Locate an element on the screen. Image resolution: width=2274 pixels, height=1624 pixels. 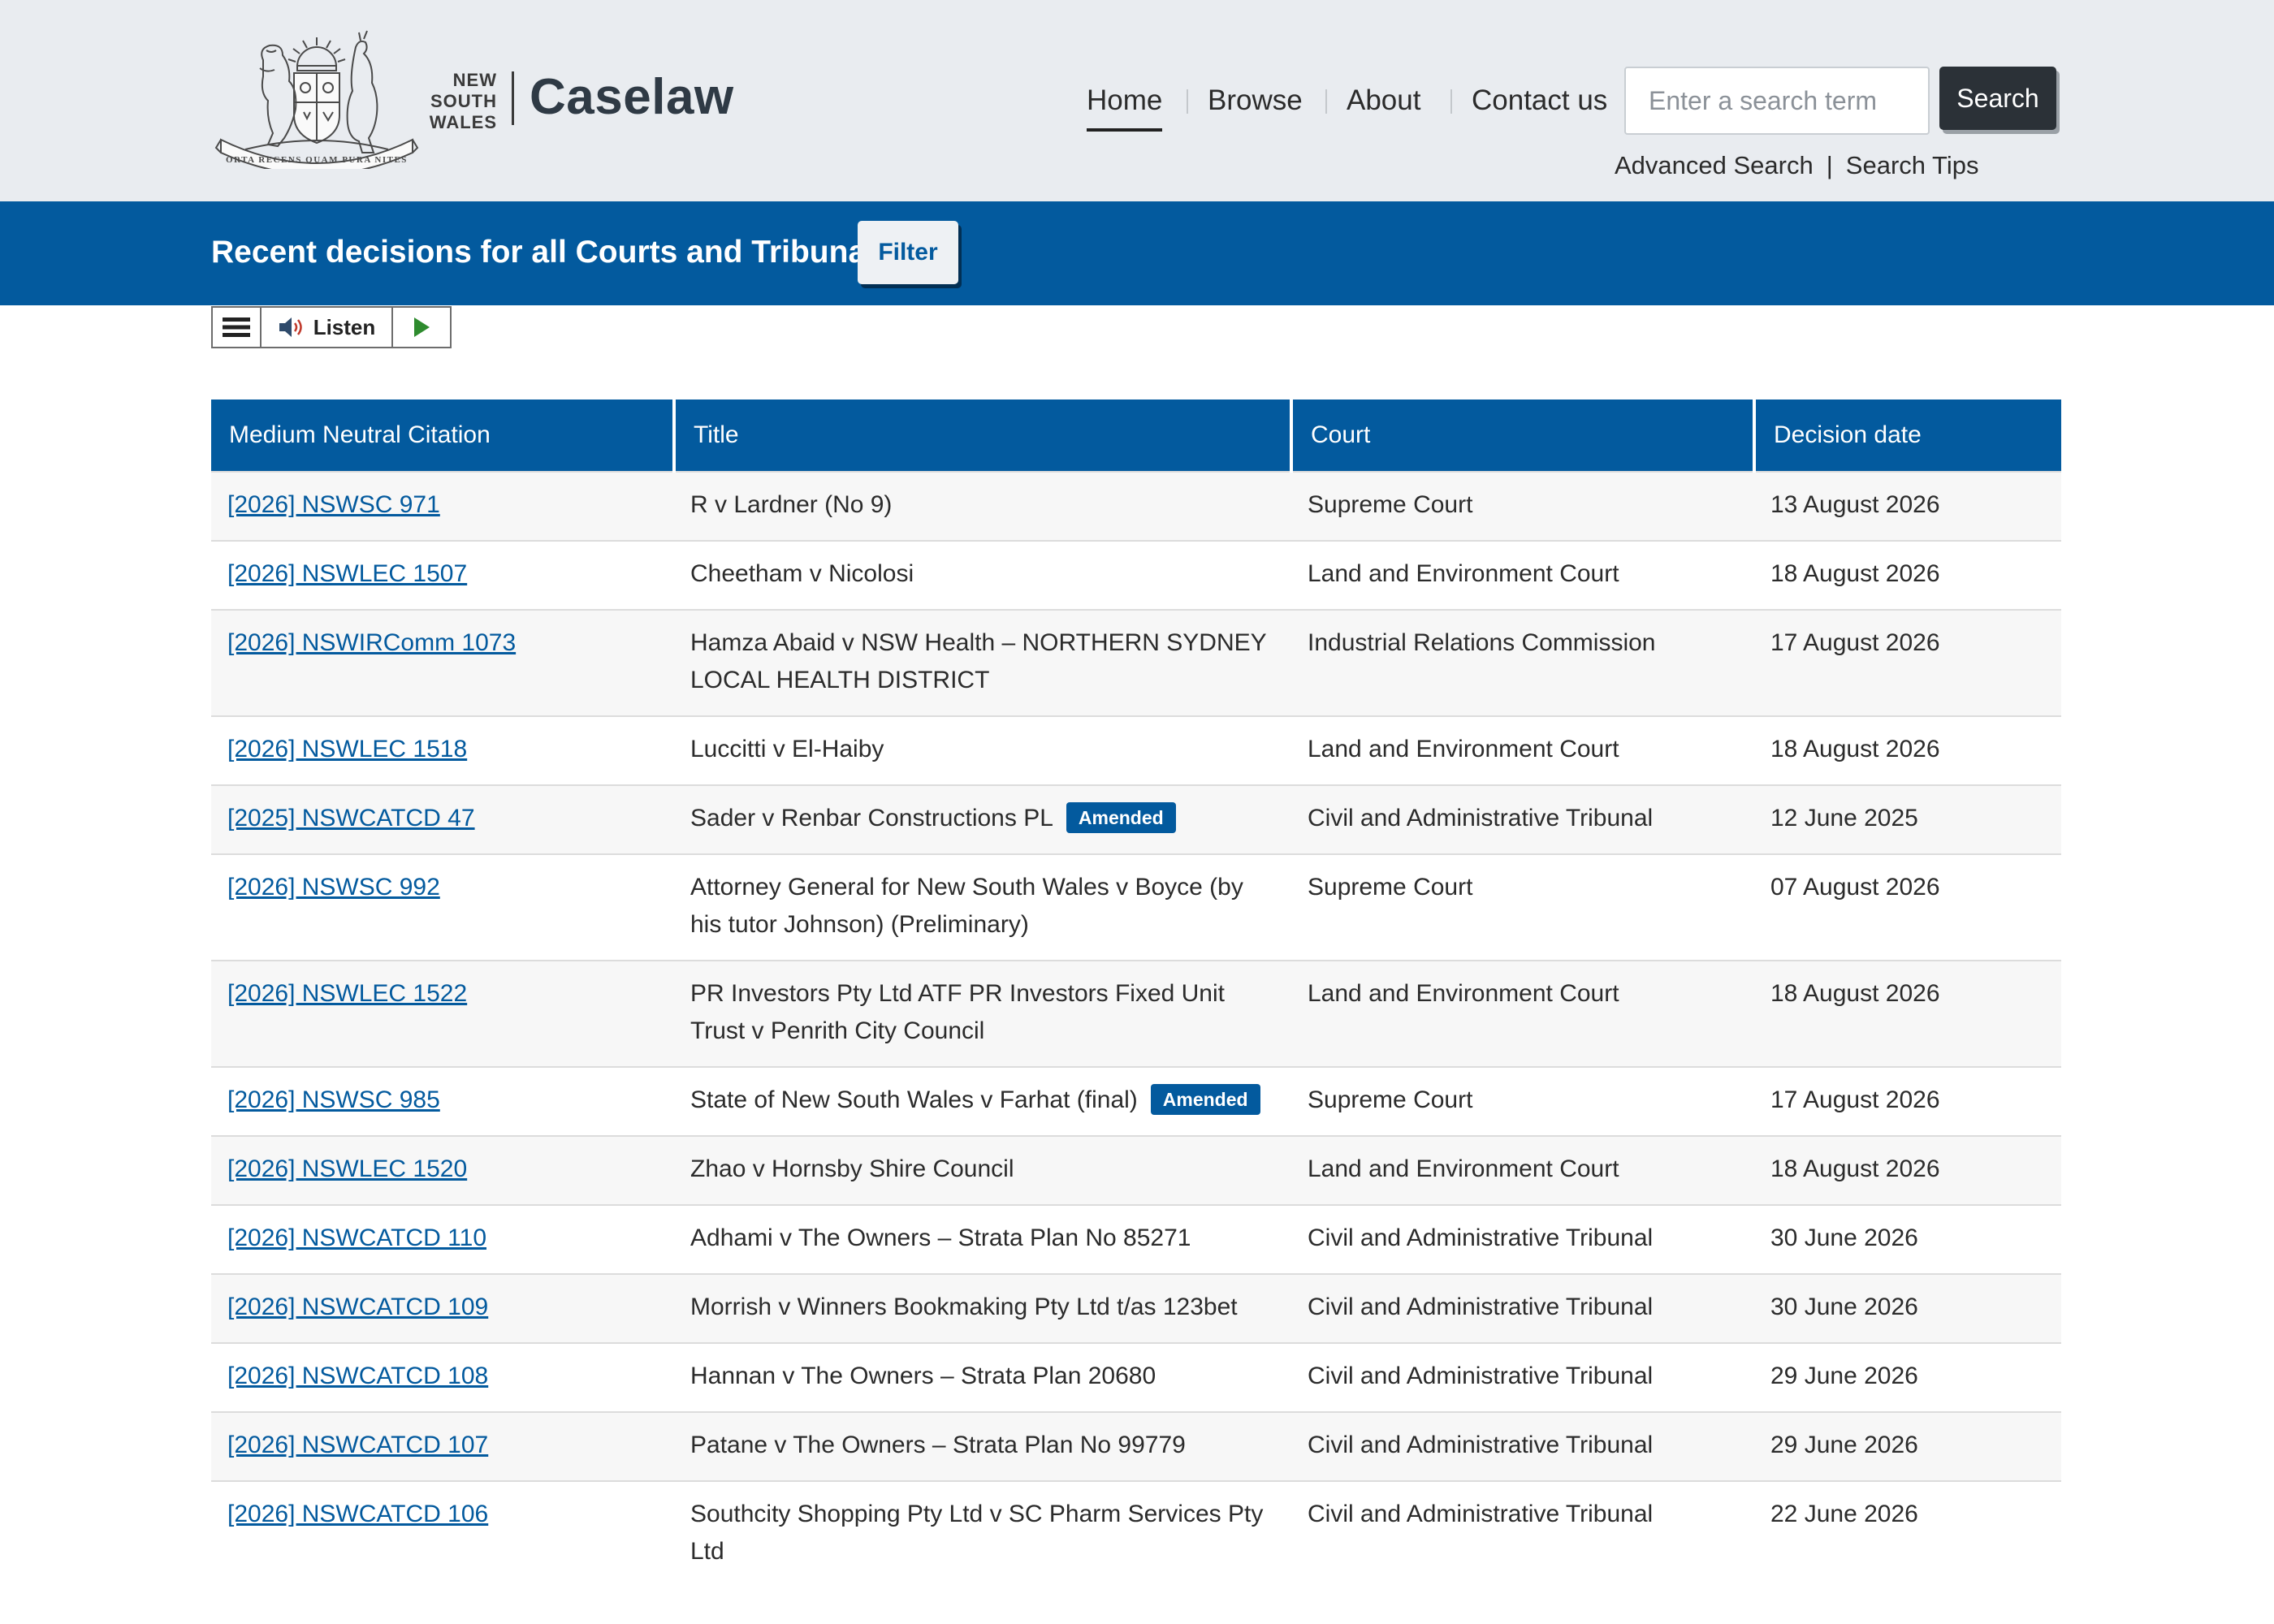
citation-cell: [2026] NSWCATCD 106 is located at coordinates (443, 1534).